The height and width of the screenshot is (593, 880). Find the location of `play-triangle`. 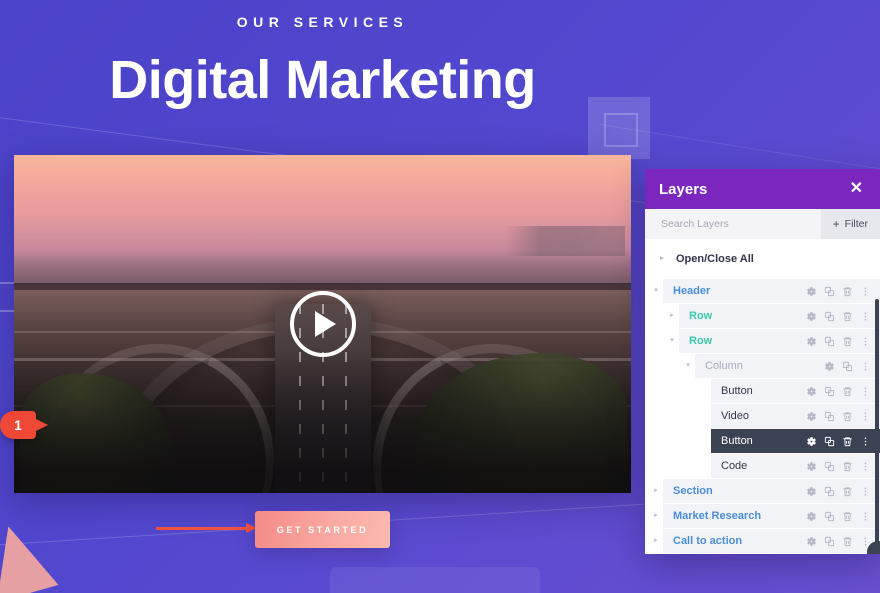

play-triangle is located at coordinates (325, 324).